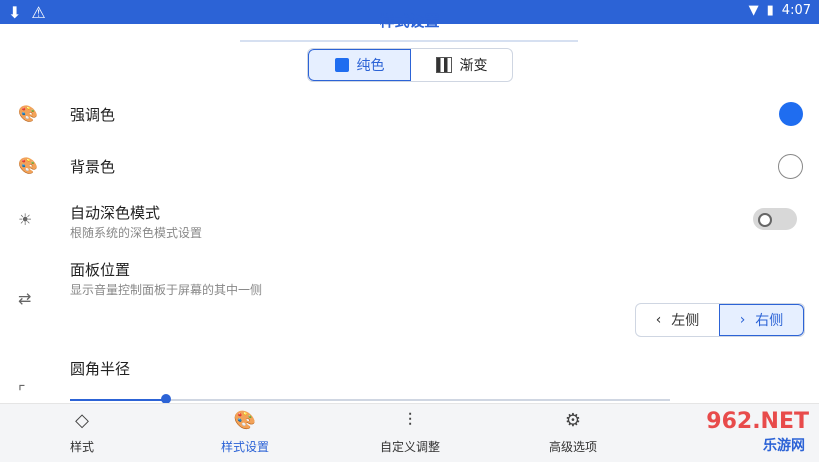 Image resolution: width=819 pixels, height=462 pixels. I want to click on watermark-bottom: 乐游网, so click(784, 446).